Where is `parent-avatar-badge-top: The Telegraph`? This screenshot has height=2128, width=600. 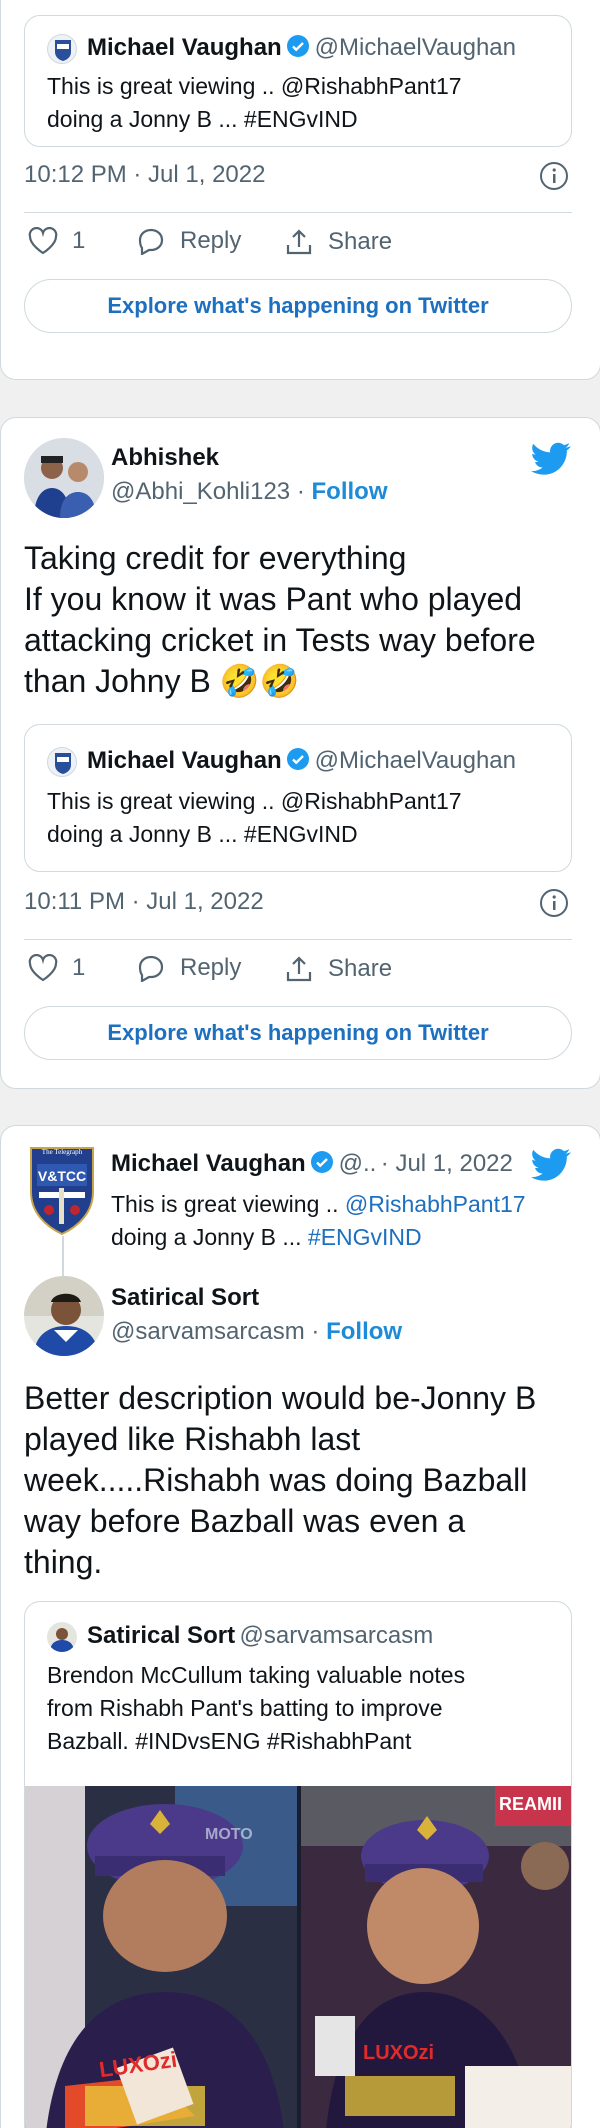
parent-avatar-badge-top: The Telegraph is located at coordinates (62, 1152).